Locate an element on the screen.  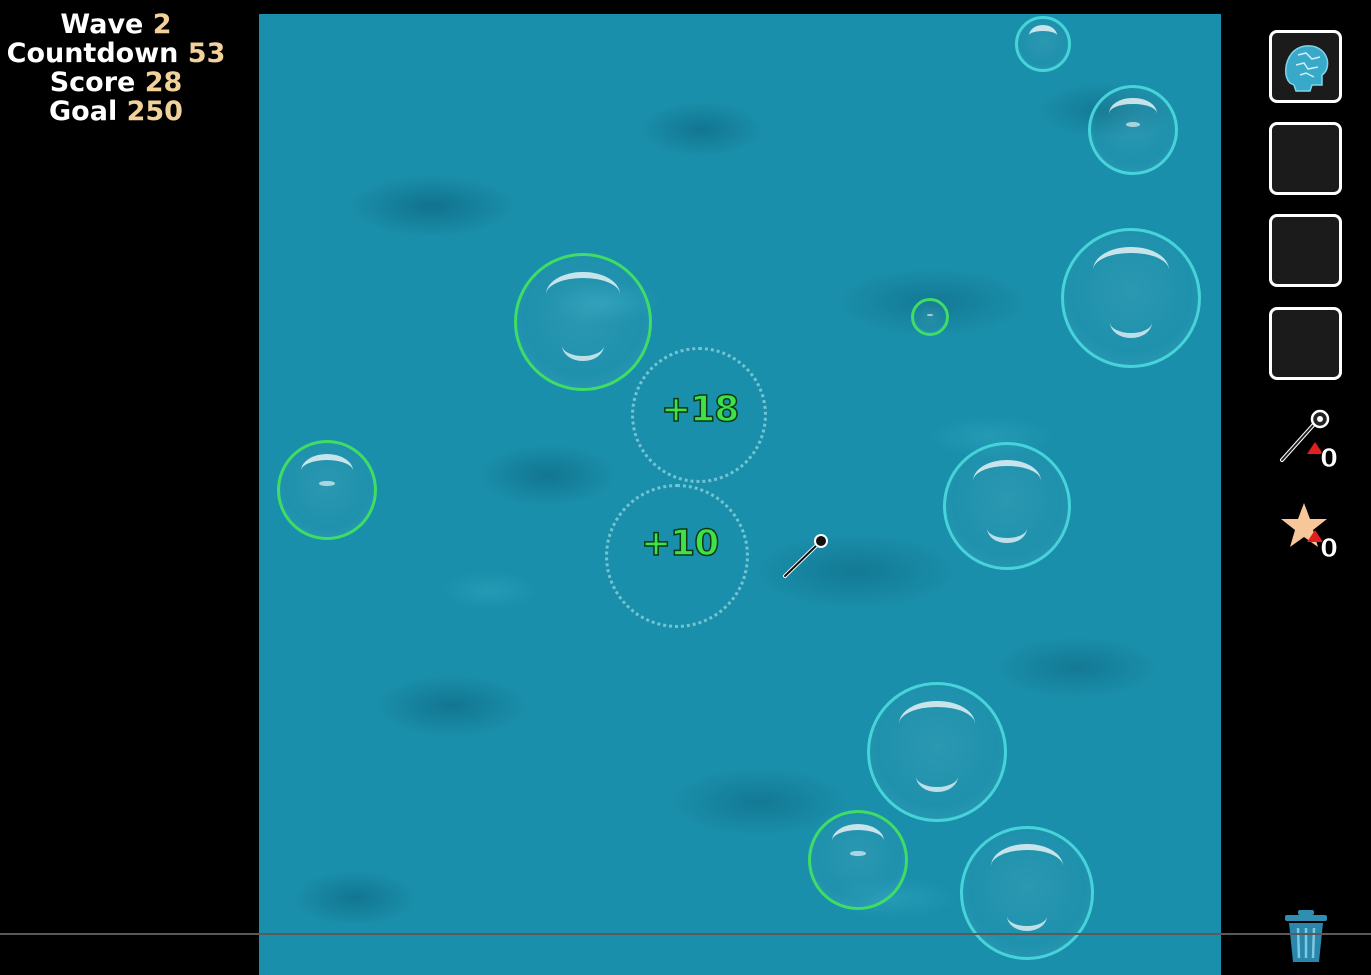
wave-row: Wave 2 is located at coordinates (116, 24).